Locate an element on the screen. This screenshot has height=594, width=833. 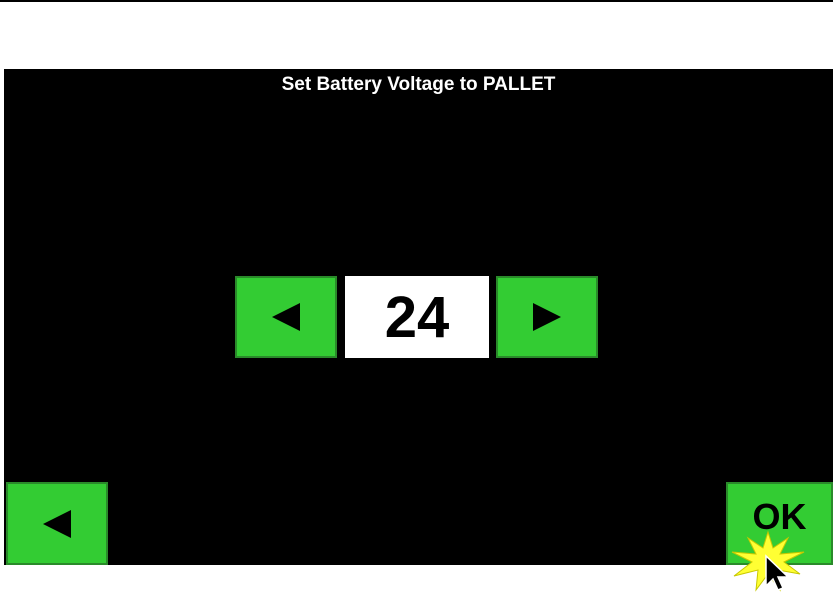
triangle-right-icon is located at coordinates (547, 317).